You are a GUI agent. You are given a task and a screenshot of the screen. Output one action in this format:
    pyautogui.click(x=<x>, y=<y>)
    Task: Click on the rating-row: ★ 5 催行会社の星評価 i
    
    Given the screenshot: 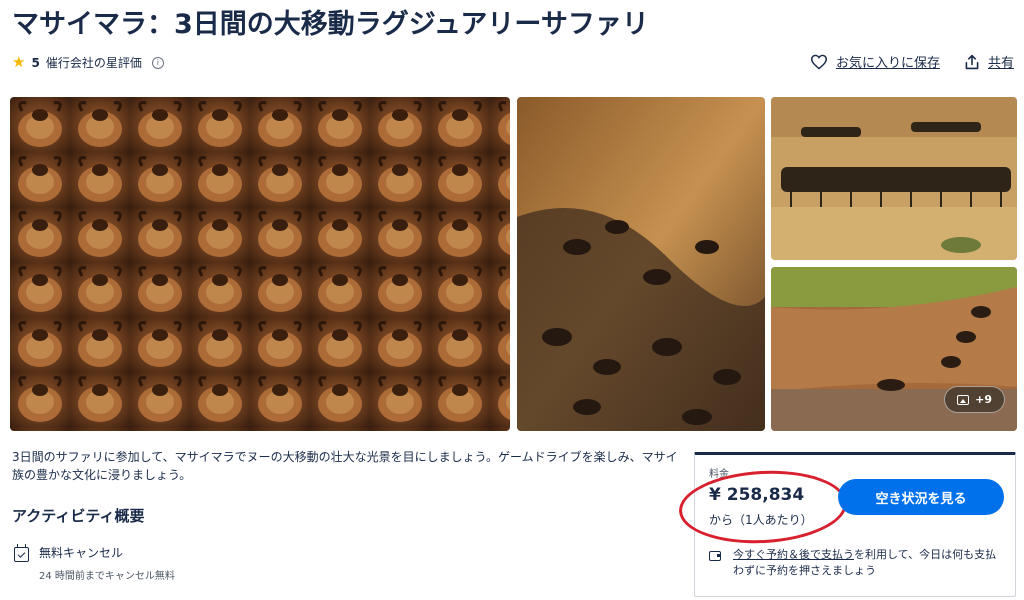 What is the action you would take?
    pyautogui.click(x=88, y=62)
    